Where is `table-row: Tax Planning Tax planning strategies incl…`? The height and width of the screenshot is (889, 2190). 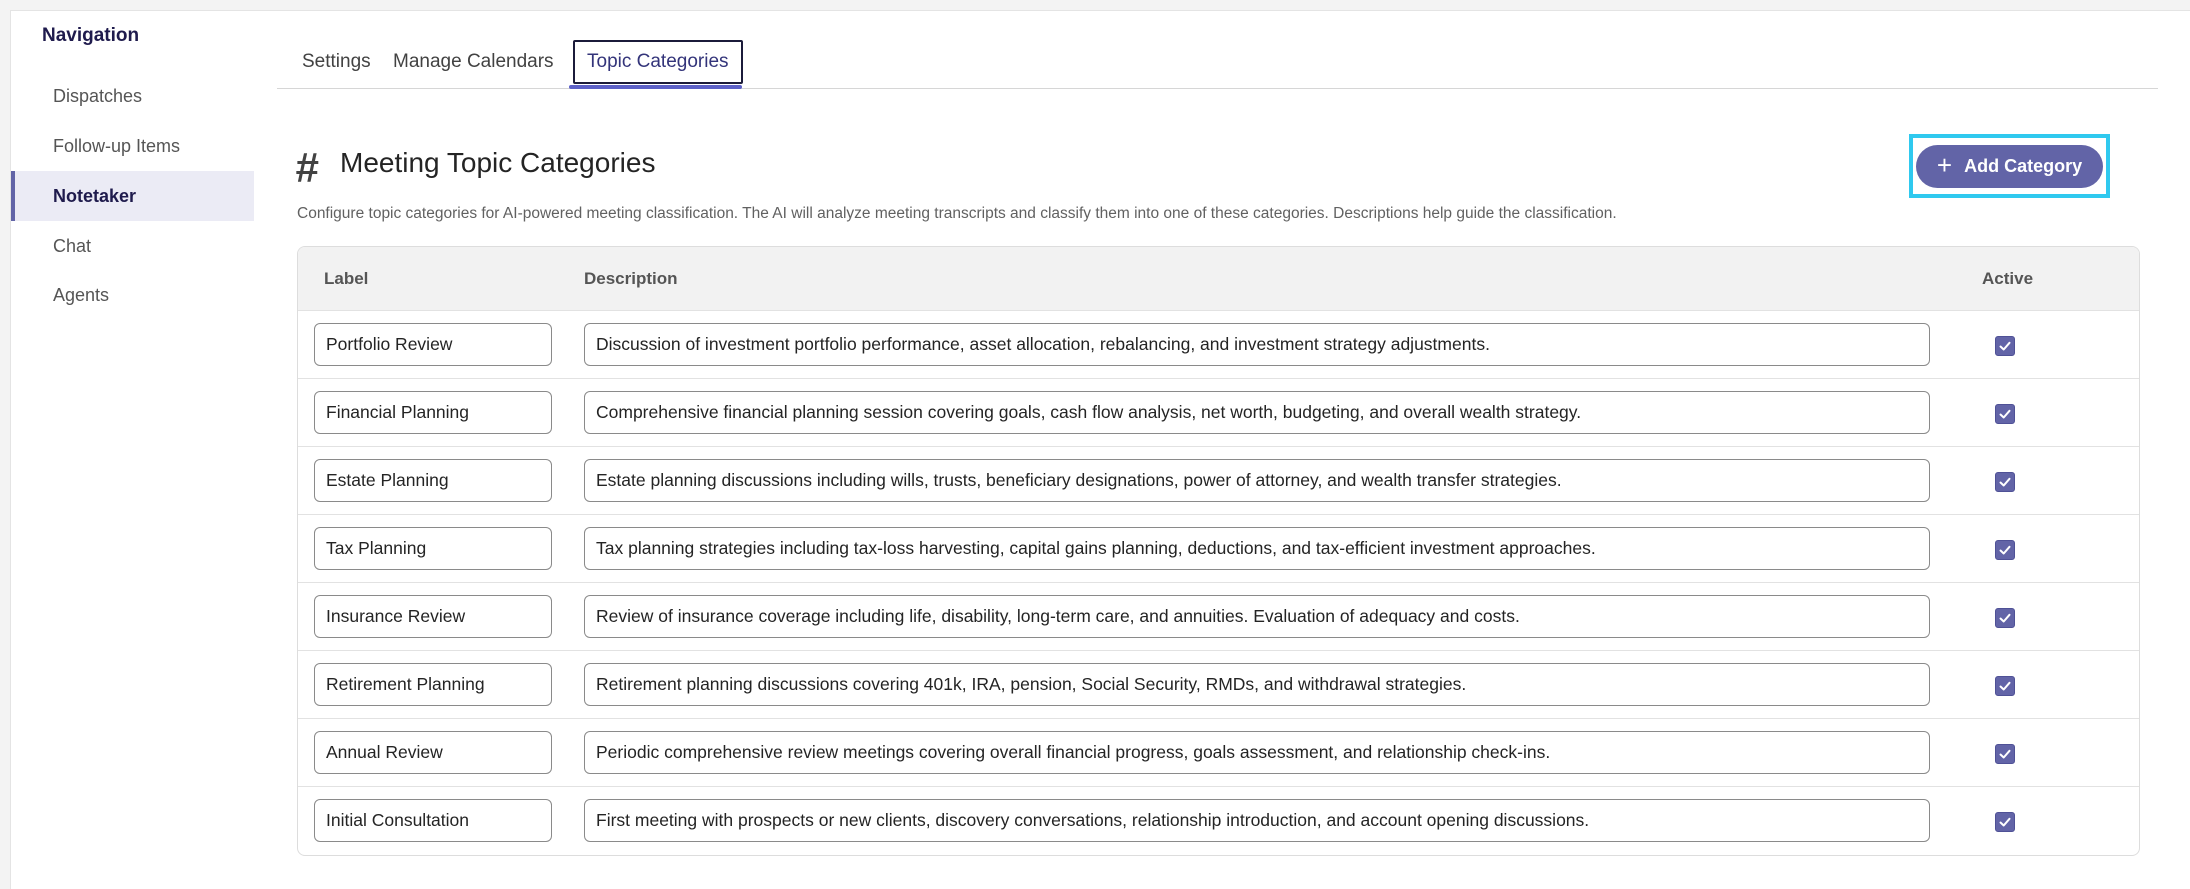
table-row: Tax Planning Tax planning strategies incl… is located at coordinates (1218, 549).